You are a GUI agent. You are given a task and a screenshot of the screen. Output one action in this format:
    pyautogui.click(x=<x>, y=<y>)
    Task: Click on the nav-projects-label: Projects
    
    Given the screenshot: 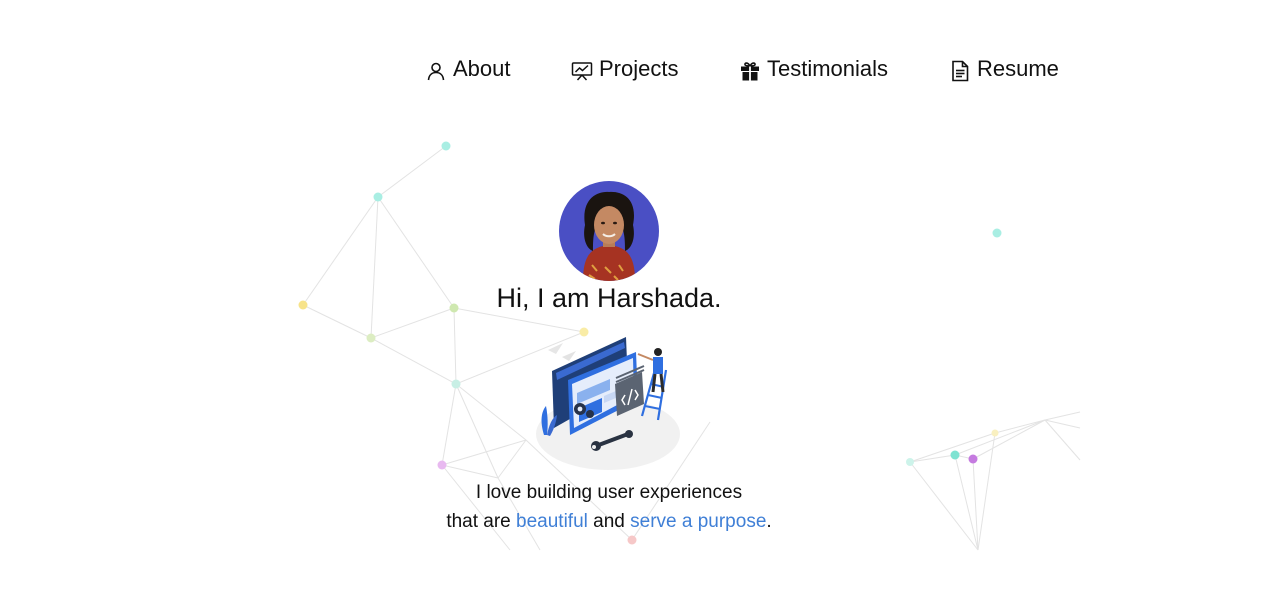 What is the action you would take?
    pyautogui.click(x=639, y=68)
    